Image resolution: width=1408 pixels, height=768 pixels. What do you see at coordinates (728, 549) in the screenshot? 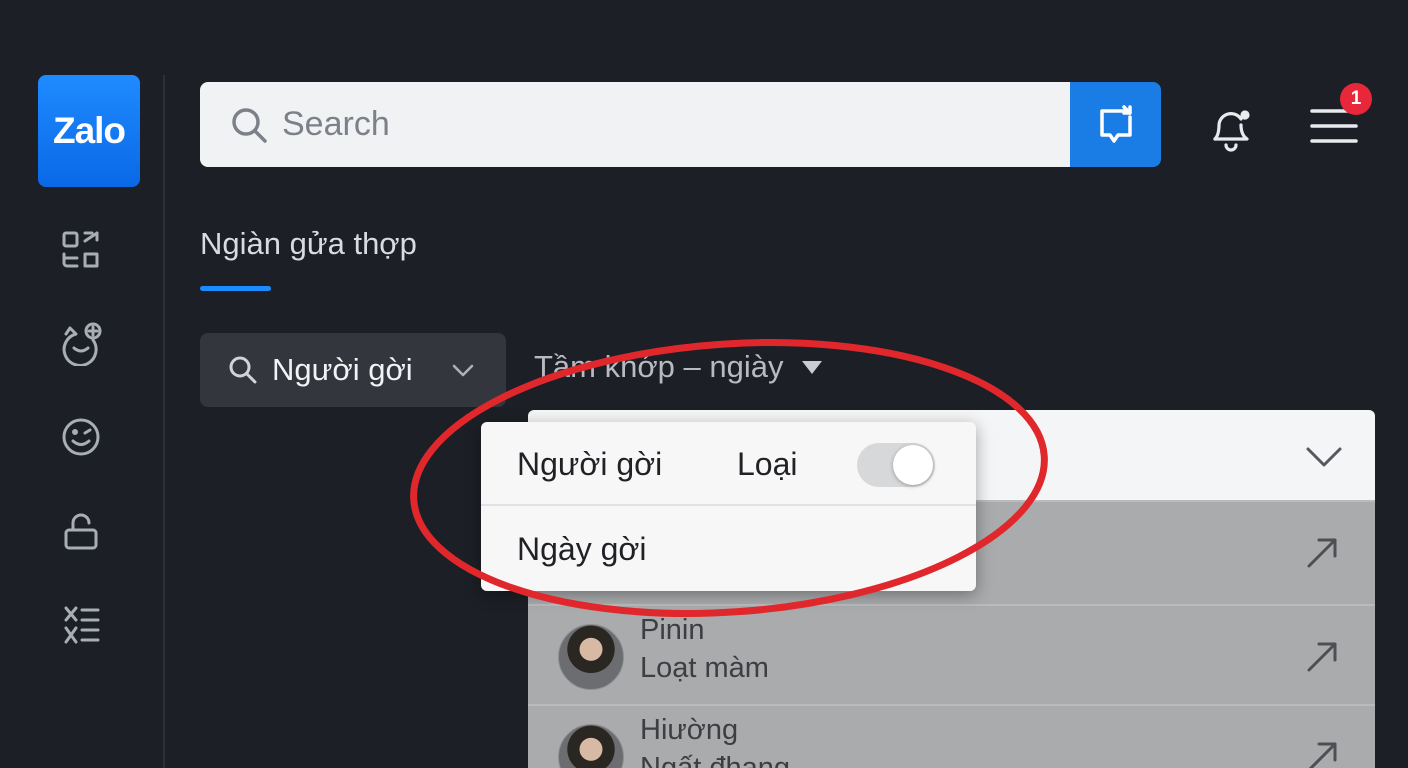
I see `menu-item-send-date: Ngày gời` at bounding box center [728, 549].